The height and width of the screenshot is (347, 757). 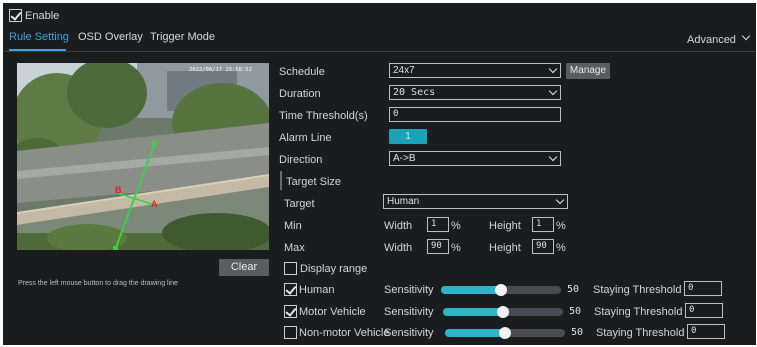 I want to click on min-height-unit: %, so click(x=561, y=226).